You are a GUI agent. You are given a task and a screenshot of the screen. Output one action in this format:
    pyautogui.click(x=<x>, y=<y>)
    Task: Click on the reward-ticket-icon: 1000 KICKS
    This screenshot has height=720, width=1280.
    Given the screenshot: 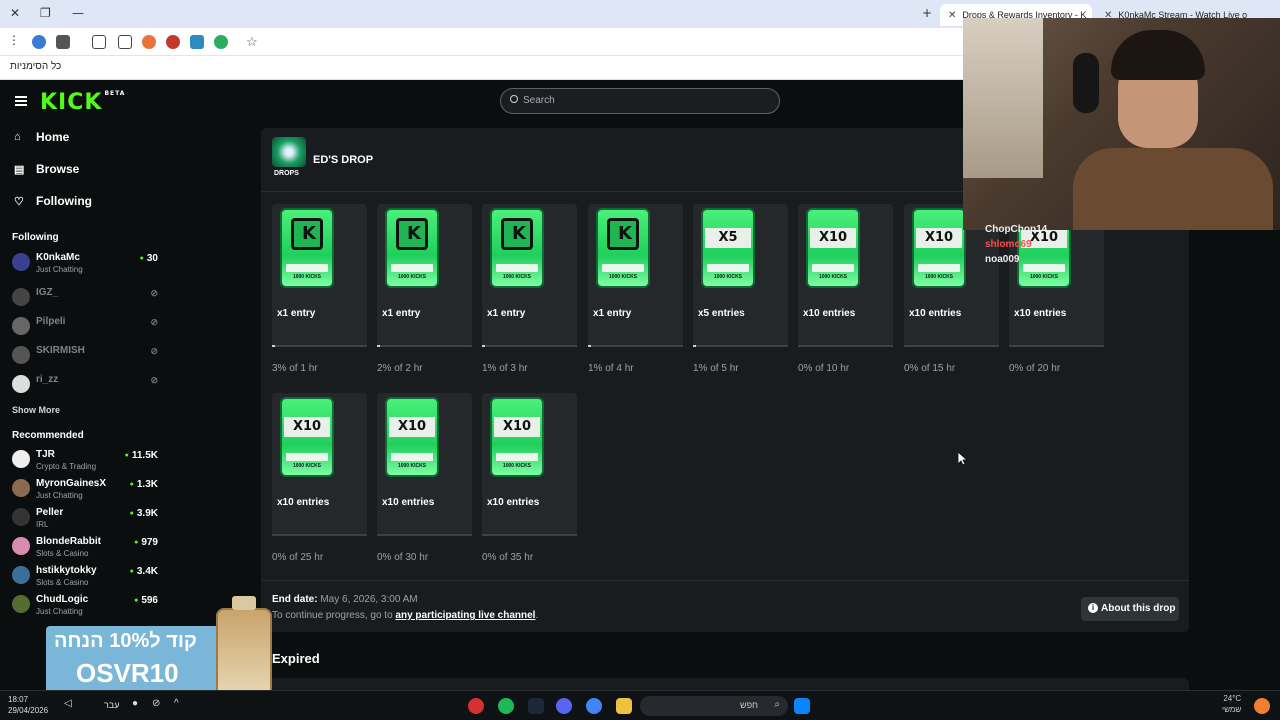 What is the action you would take?
    pyautogui.click(x=623, y=248)
    